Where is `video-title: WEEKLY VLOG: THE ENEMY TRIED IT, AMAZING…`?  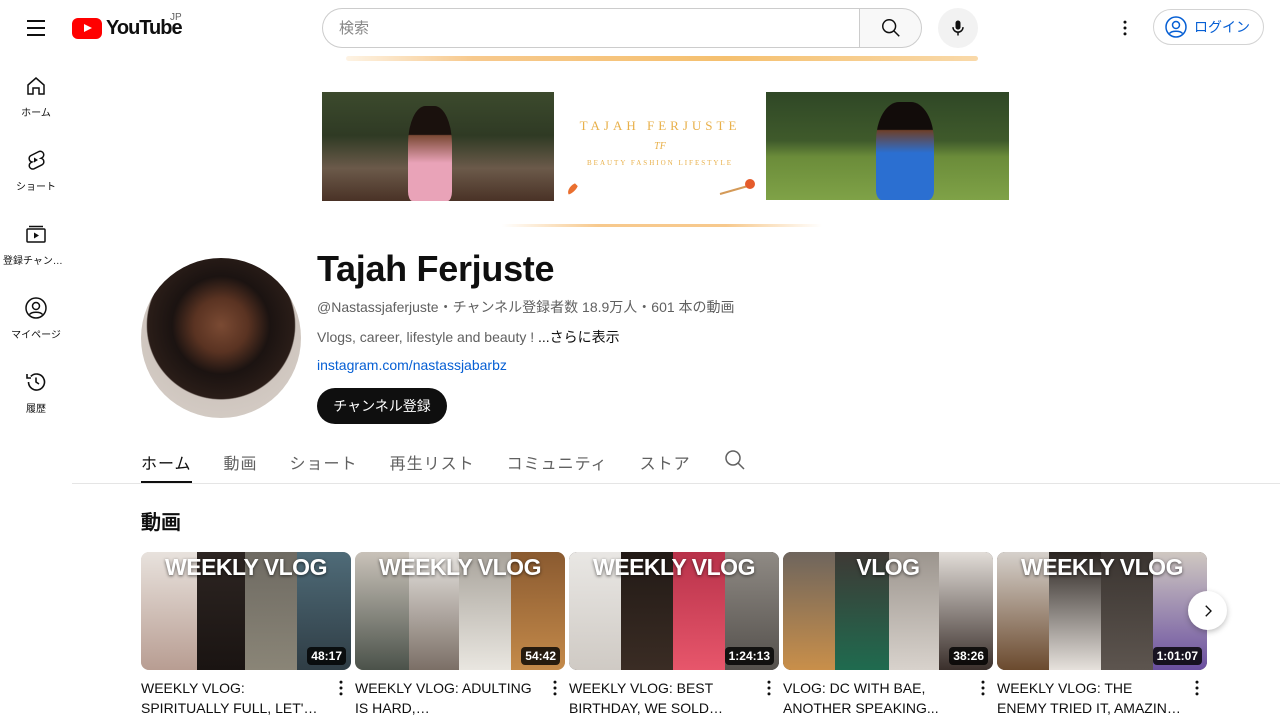 video-title: WEEKLY VLOG: THE ENEMY TRIED IT, AMAZING… is located at coordinates (1089, 698).